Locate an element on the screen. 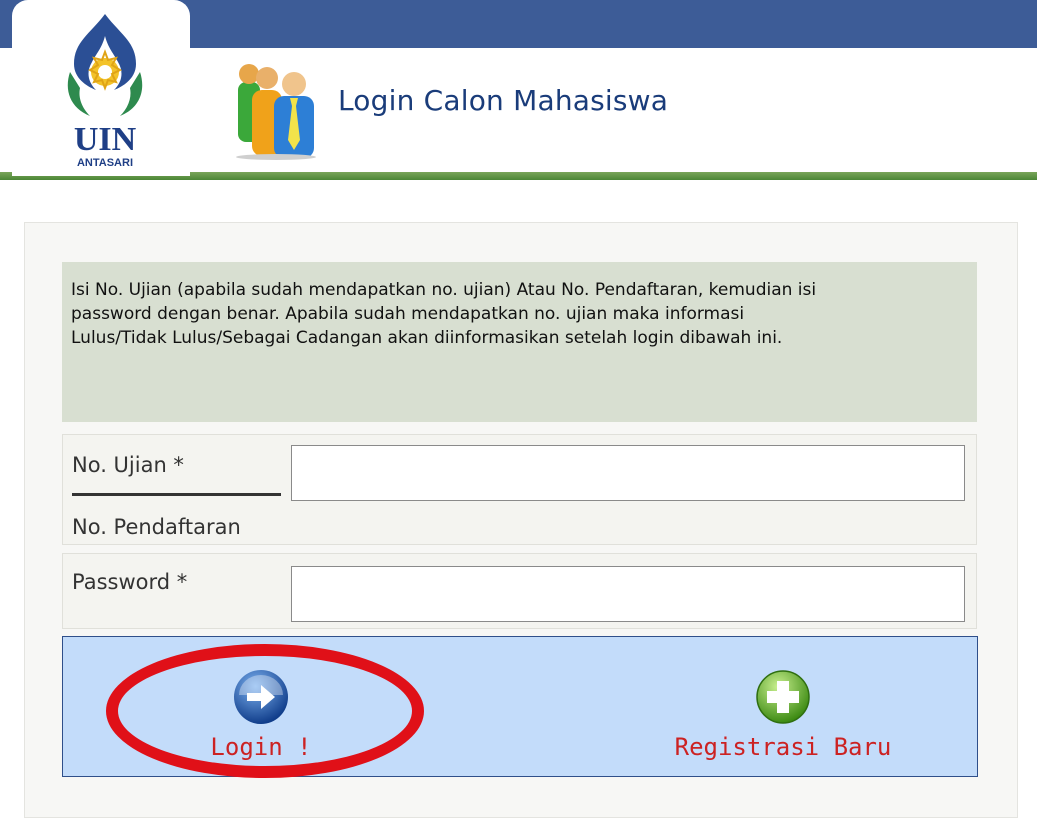  password-input is located at coordinates (628, 594).